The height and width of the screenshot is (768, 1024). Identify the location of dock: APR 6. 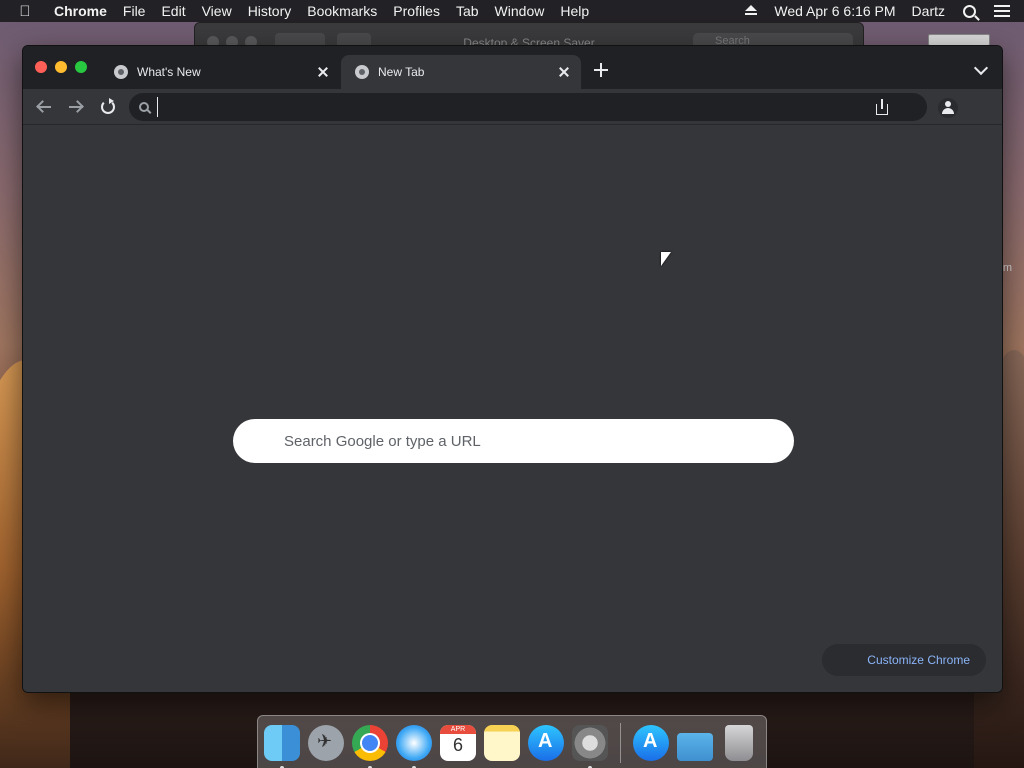
(512, 741).